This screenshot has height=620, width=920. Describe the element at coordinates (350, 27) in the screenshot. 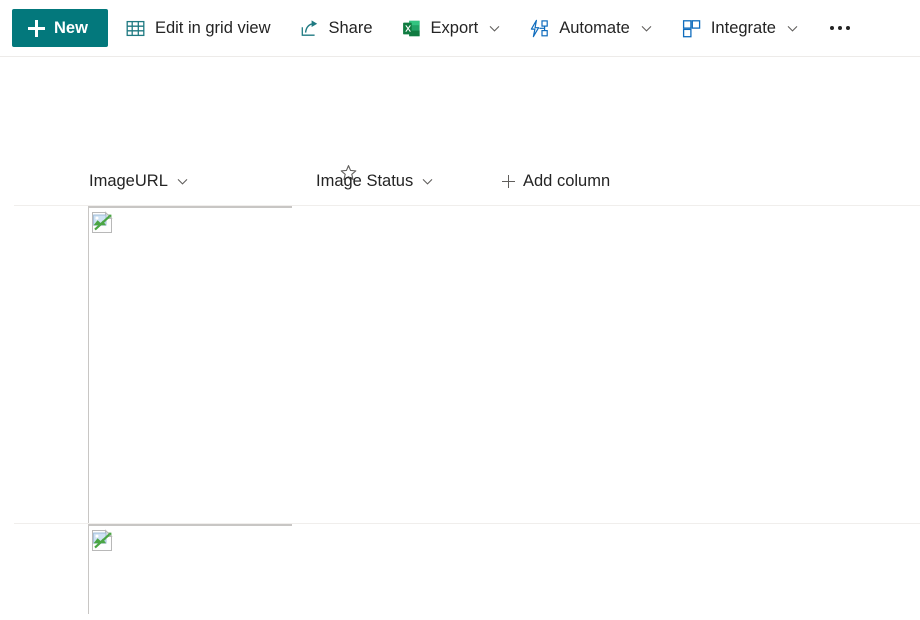

I see `share-label: Share` at that location.